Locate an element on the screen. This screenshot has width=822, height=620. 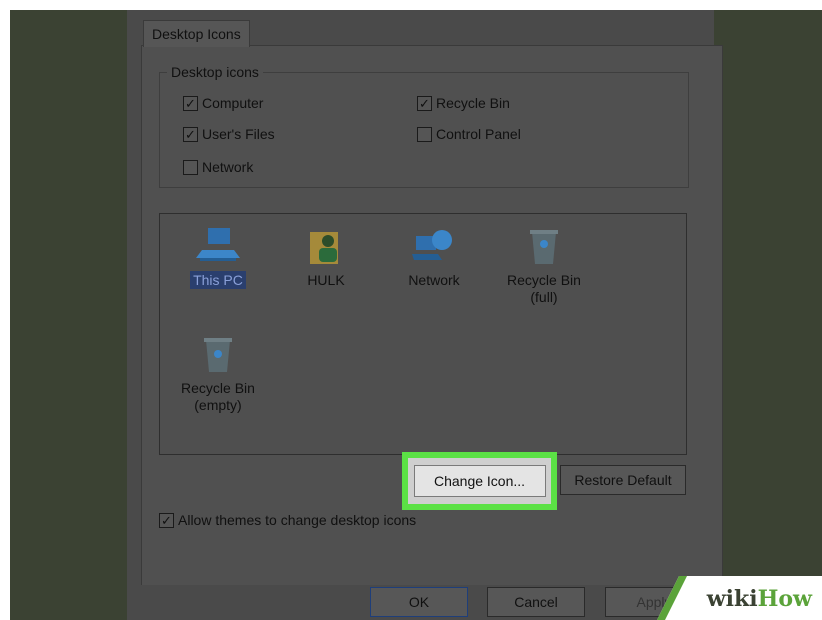
checkbox-label: User's Files is located at coordinates (238, 134).